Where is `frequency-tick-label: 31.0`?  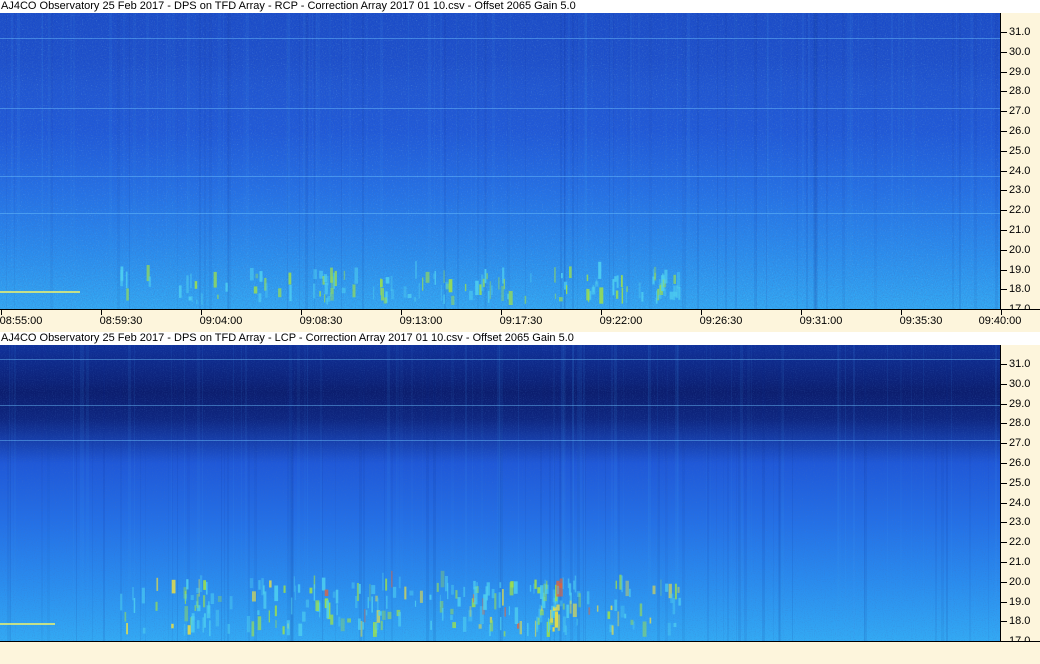
frequency-tick-label: 31.0 is located at coordinates (1020, 364).